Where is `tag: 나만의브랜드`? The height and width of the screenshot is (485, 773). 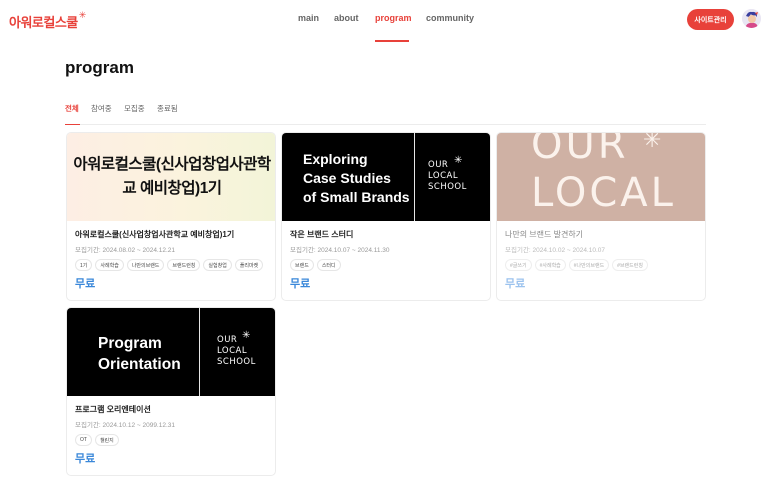
tag: 나만의브랜드 is located at coordinates (145, 265).